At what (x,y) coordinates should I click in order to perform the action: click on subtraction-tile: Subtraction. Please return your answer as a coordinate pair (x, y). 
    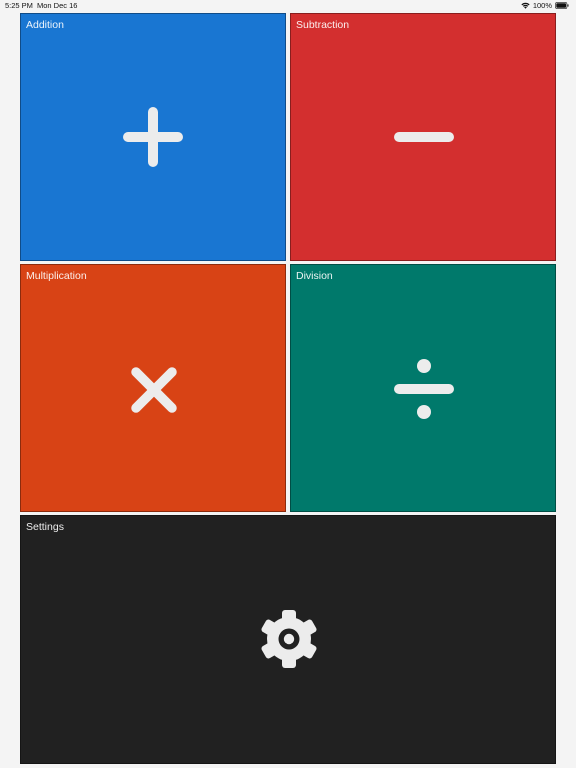
    Looking at the image, I should click on (423, 137).